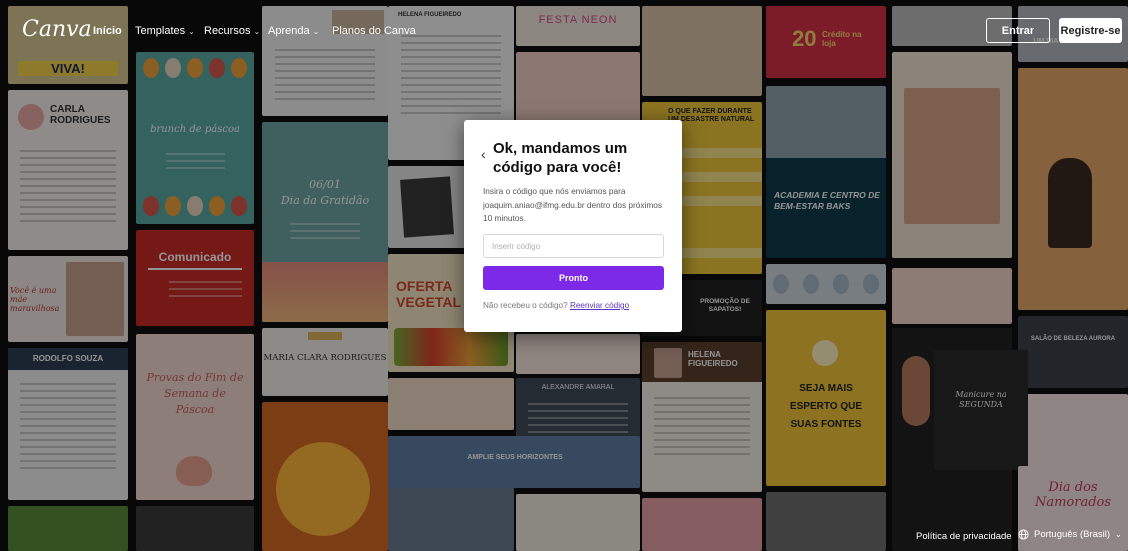 This screenshot has height=551, width=1128. I want to click on code-input, so click(573, 246).